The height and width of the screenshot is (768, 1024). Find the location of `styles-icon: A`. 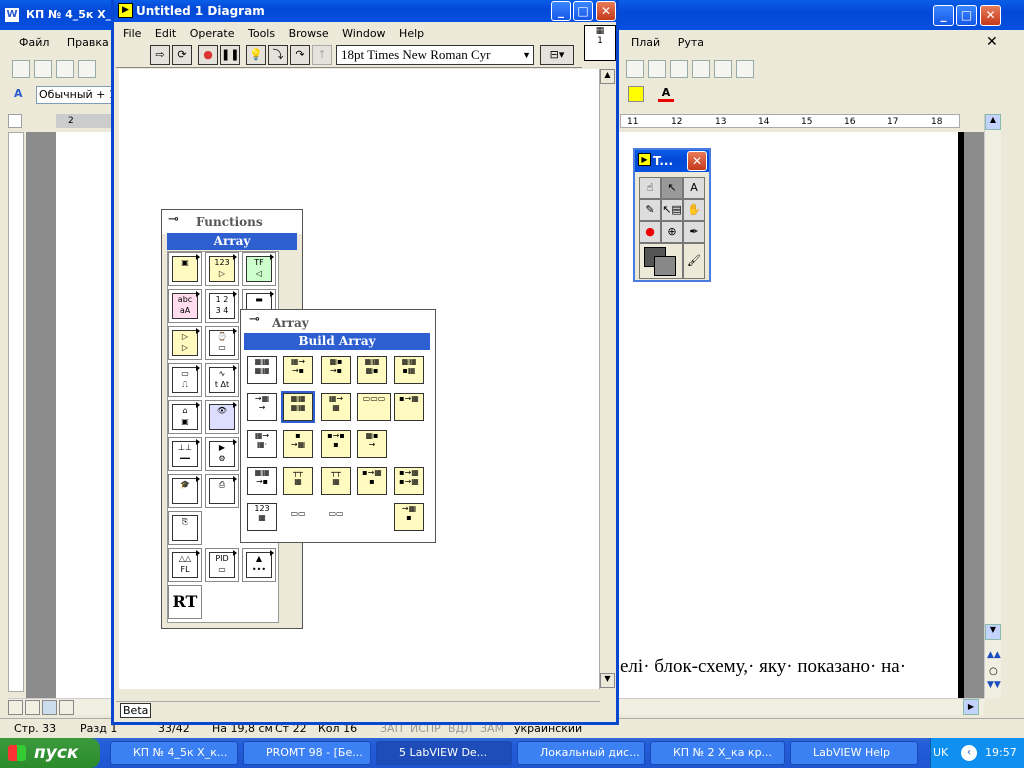

styles-icon: A is located at coordinates (22, 95).